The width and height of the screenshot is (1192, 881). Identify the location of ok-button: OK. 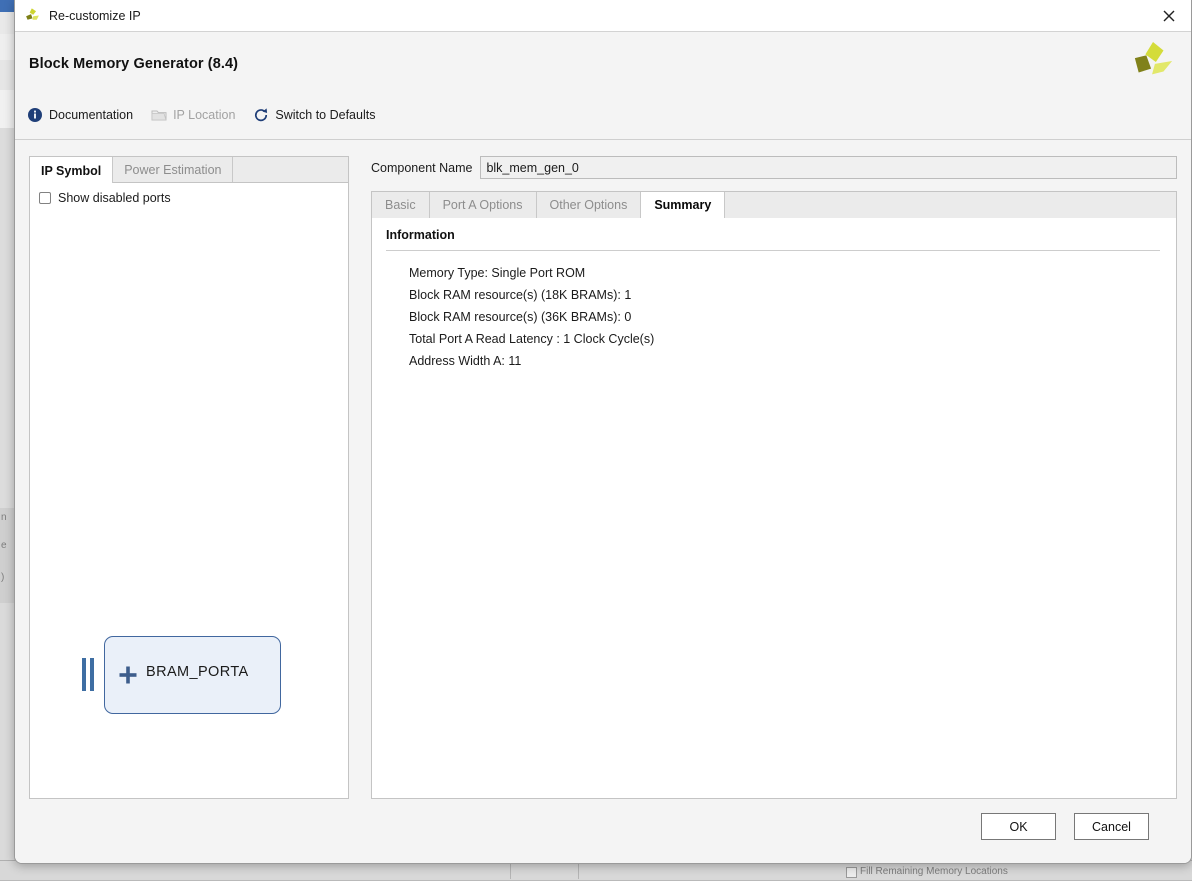
(1018, 826).